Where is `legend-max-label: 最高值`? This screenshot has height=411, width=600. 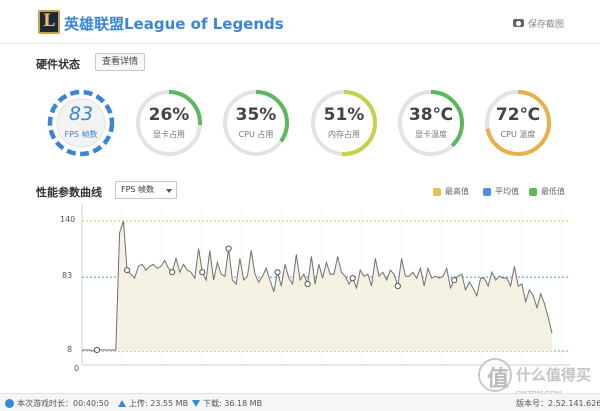
legend-max-label: 最高值 is located at coordinates (457, 191).